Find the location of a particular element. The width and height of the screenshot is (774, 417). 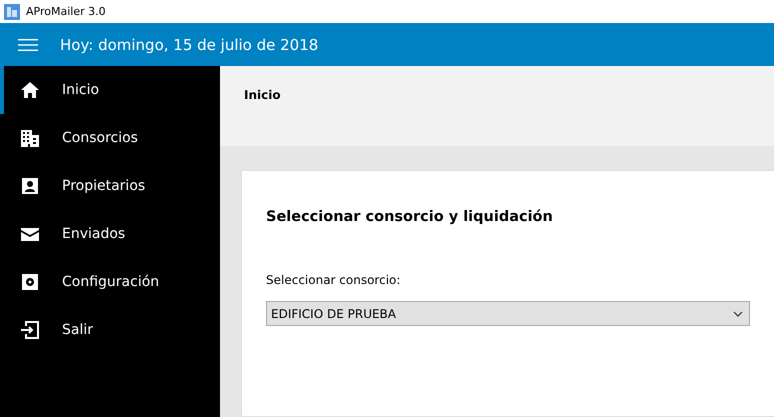

home-icon is located at coordinates (30, 90).